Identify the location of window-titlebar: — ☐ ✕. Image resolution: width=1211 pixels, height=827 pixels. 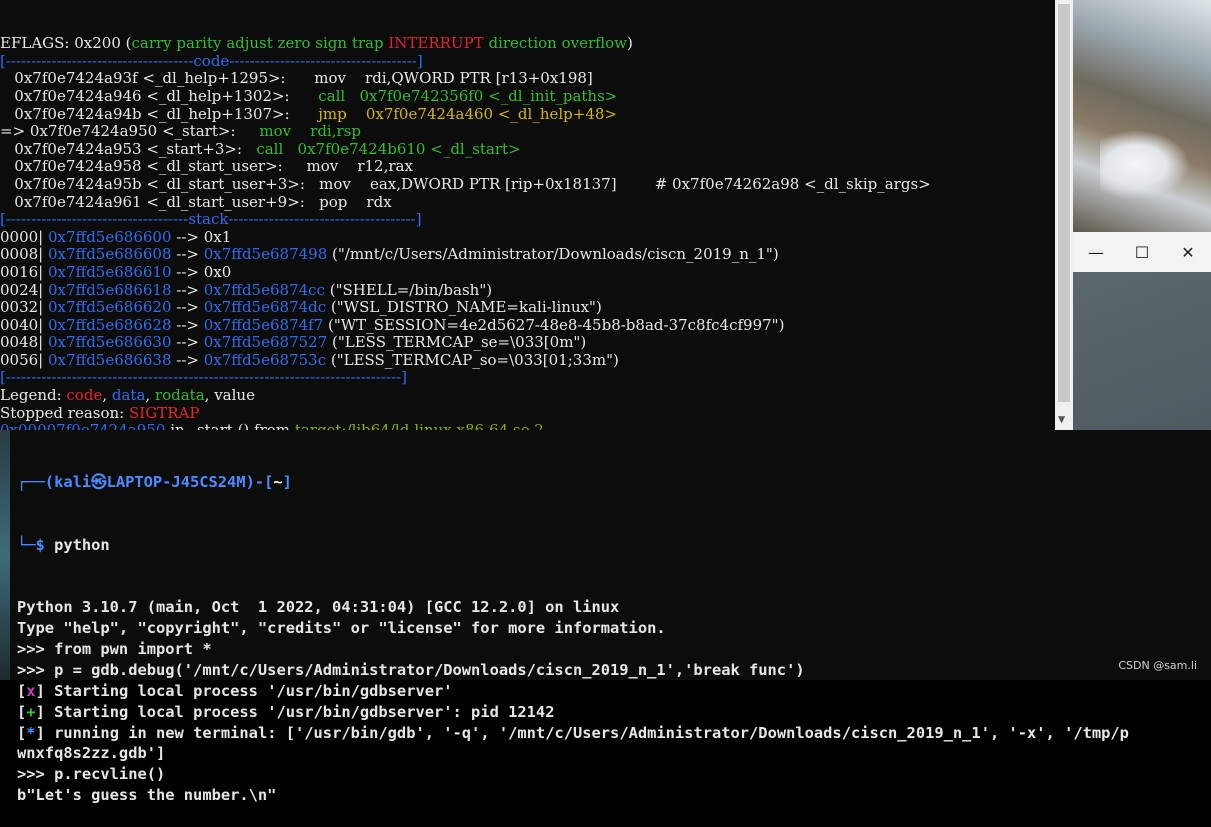
(1142, 252).